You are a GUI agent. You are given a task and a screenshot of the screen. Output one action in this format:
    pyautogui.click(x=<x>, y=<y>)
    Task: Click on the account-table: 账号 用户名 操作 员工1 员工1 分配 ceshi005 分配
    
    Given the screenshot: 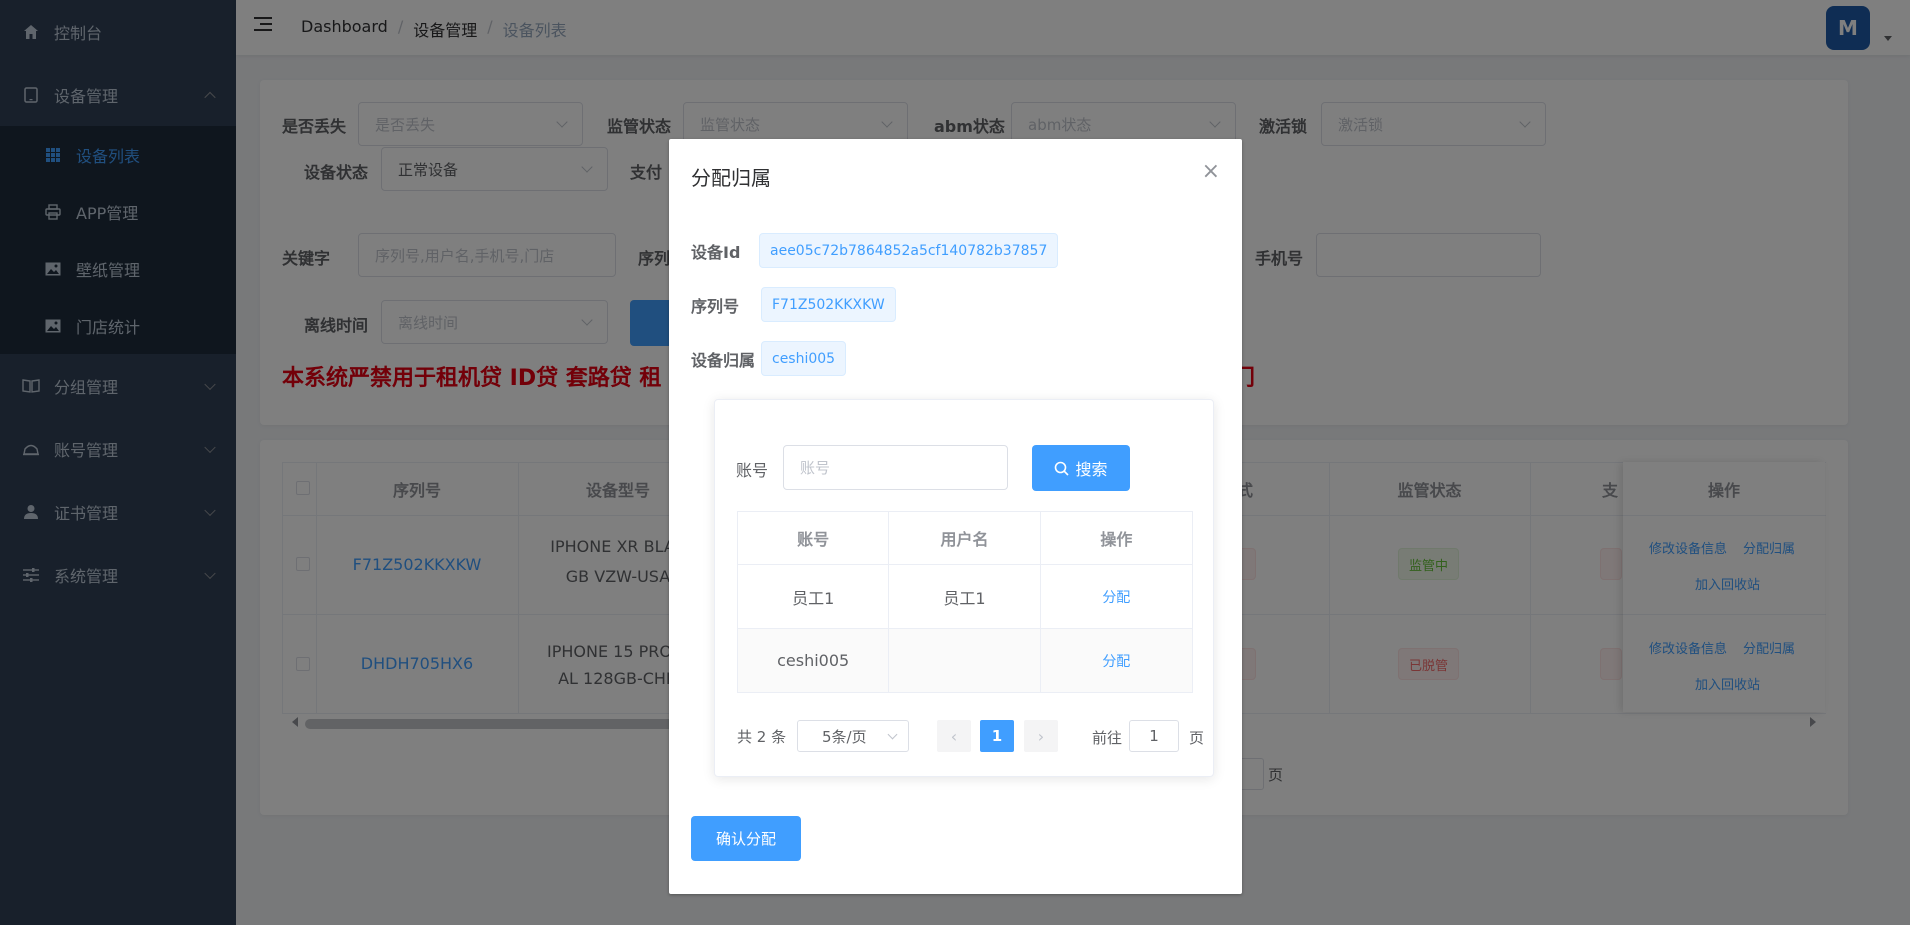 What is the action you would take?
    pyautogui.click(x=965, y=602)
    